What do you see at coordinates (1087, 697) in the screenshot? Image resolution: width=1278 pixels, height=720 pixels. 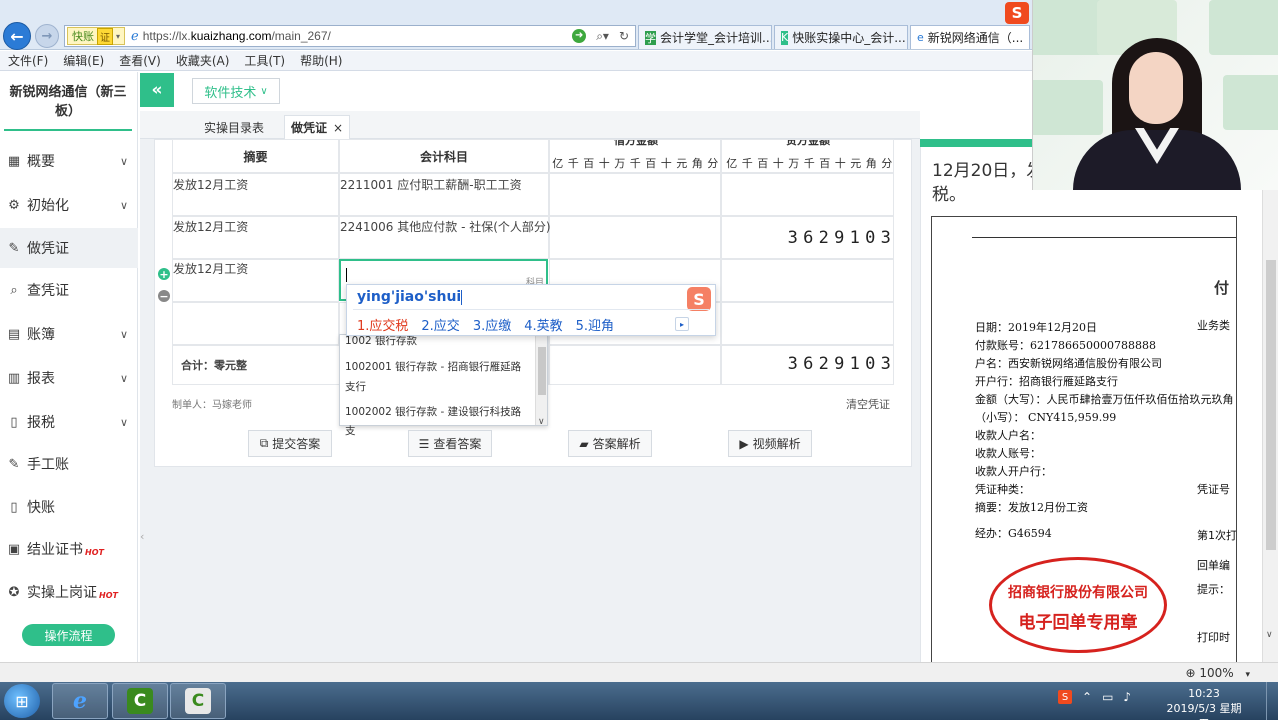 I see `tray-arrow-icon: ⌃` at bounding box center [1087, 697].